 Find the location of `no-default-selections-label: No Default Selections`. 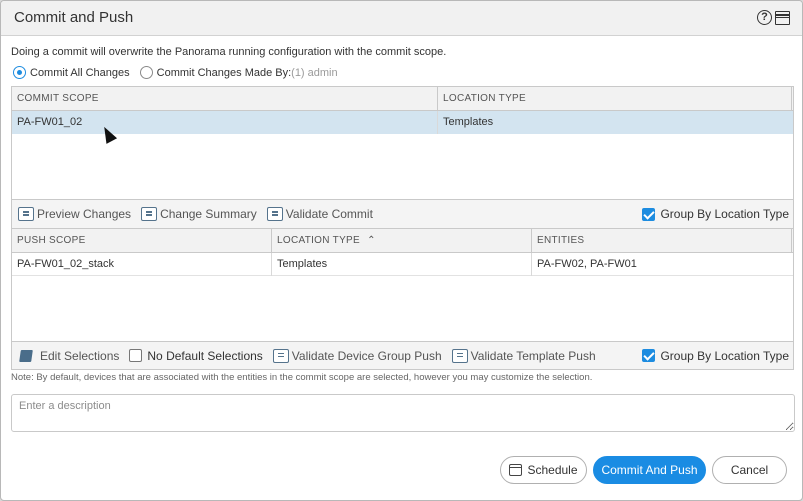

no-default-selections-label: No Default Selections is located at coordinates (205, 355).